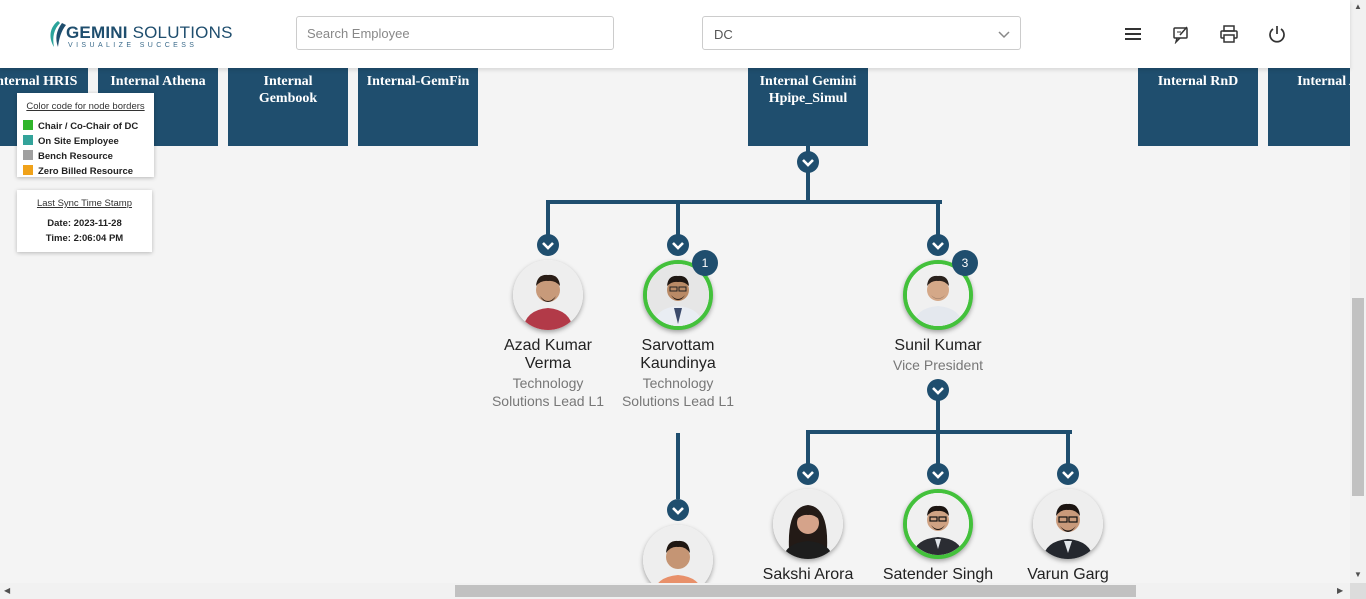 The height and width of the screenshot is (599, 1366). Describe the element at coordinates (455, 33) in the screenshot. I see `search-employee-input` at that location.